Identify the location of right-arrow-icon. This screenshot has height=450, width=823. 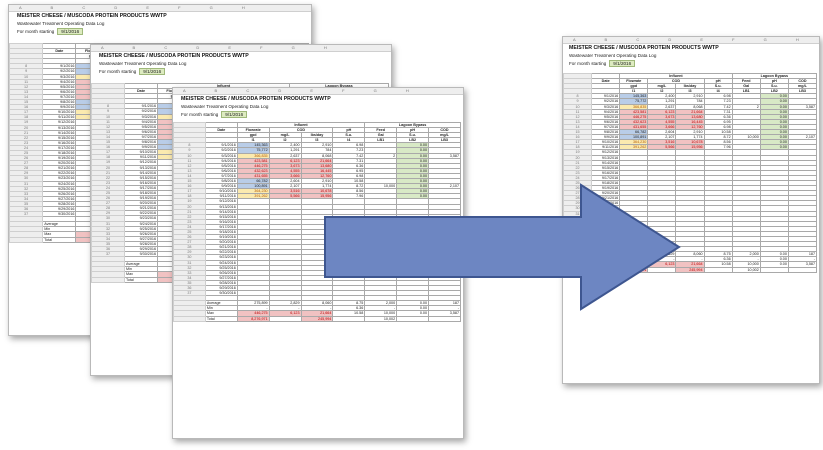
(502, 247).